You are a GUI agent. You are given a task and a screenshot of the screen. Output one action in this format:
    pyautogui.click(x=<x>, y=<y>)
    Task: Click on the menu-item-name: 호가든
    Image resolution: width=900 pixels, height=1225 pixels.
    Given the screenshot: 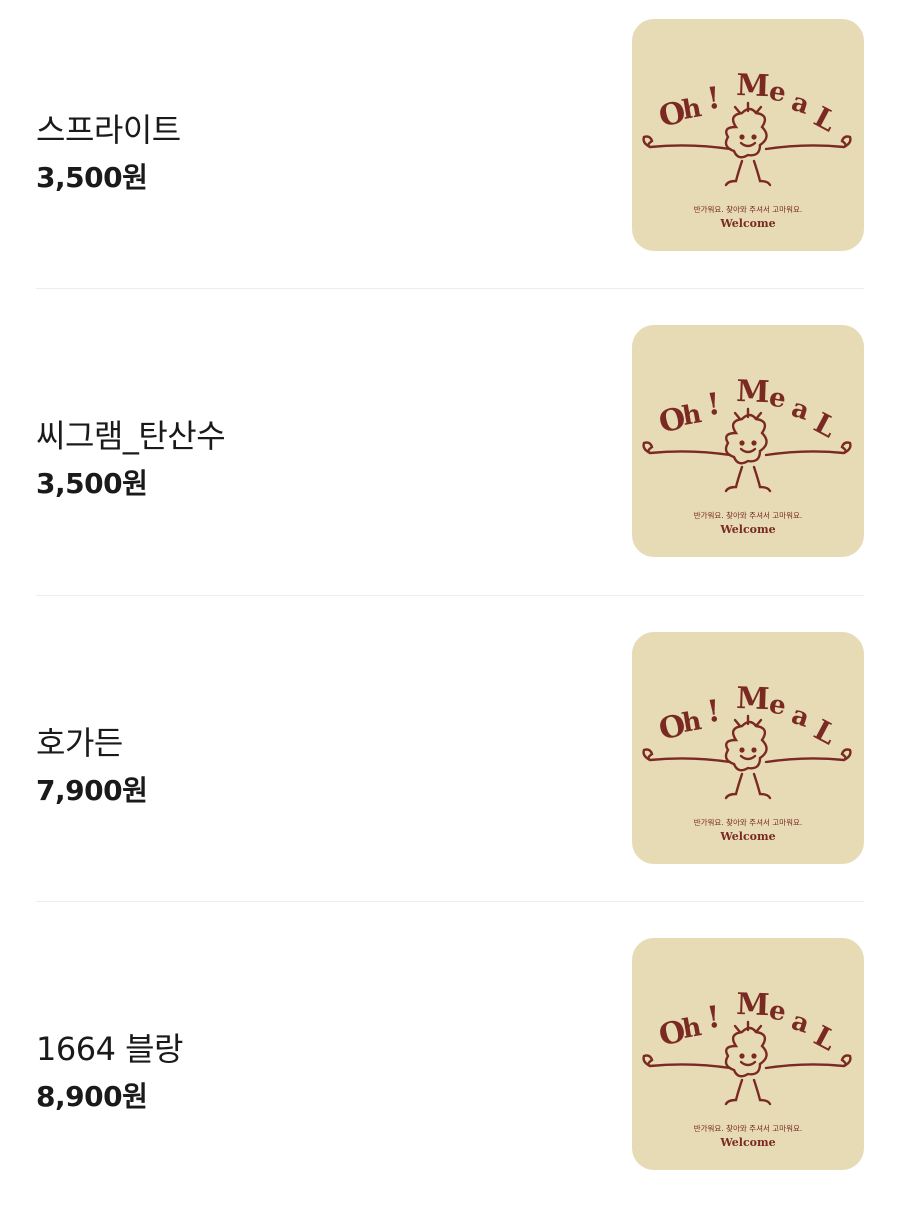 What is the action you would take?
    pyautogui.click(x=79, y=743)
    